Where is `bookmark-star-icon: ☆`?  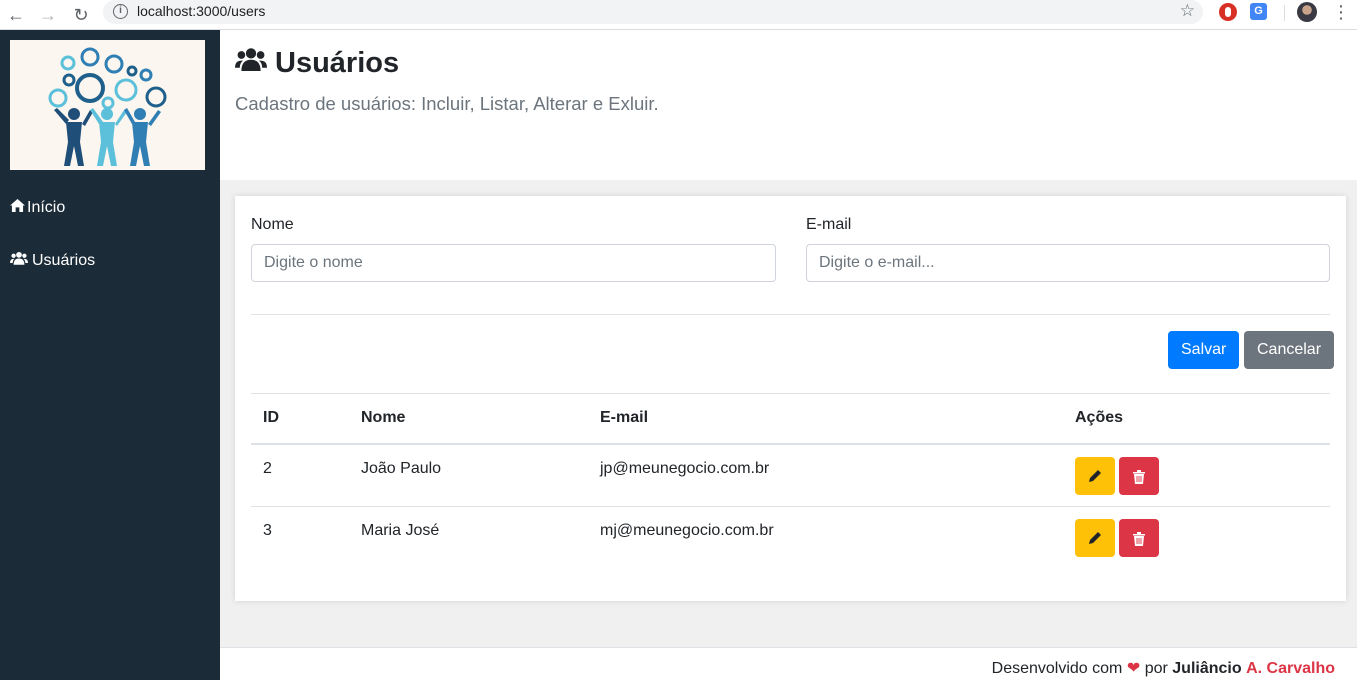
bookmark-star-icon: ☆ is located at coordinates (1187, 11).